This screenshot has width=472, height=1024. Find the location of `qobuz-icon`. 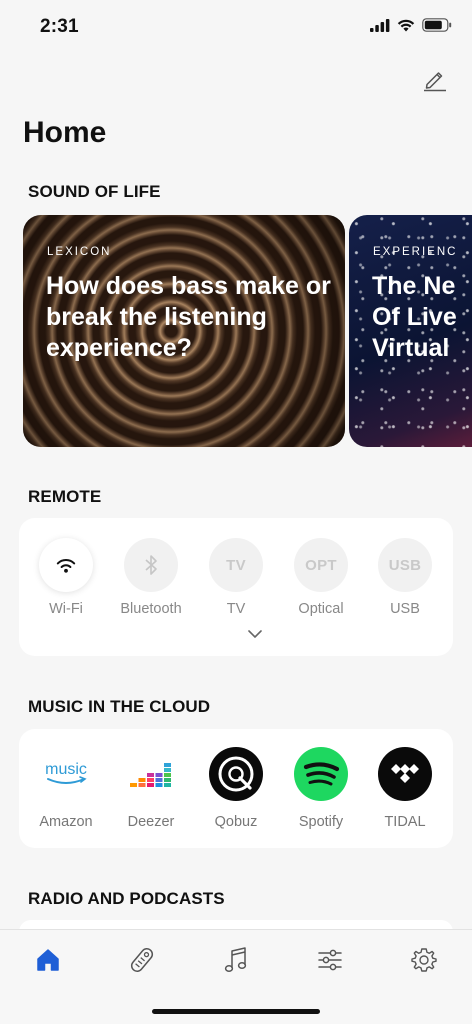

qobuz-icon is located at coordinates (236, 774).